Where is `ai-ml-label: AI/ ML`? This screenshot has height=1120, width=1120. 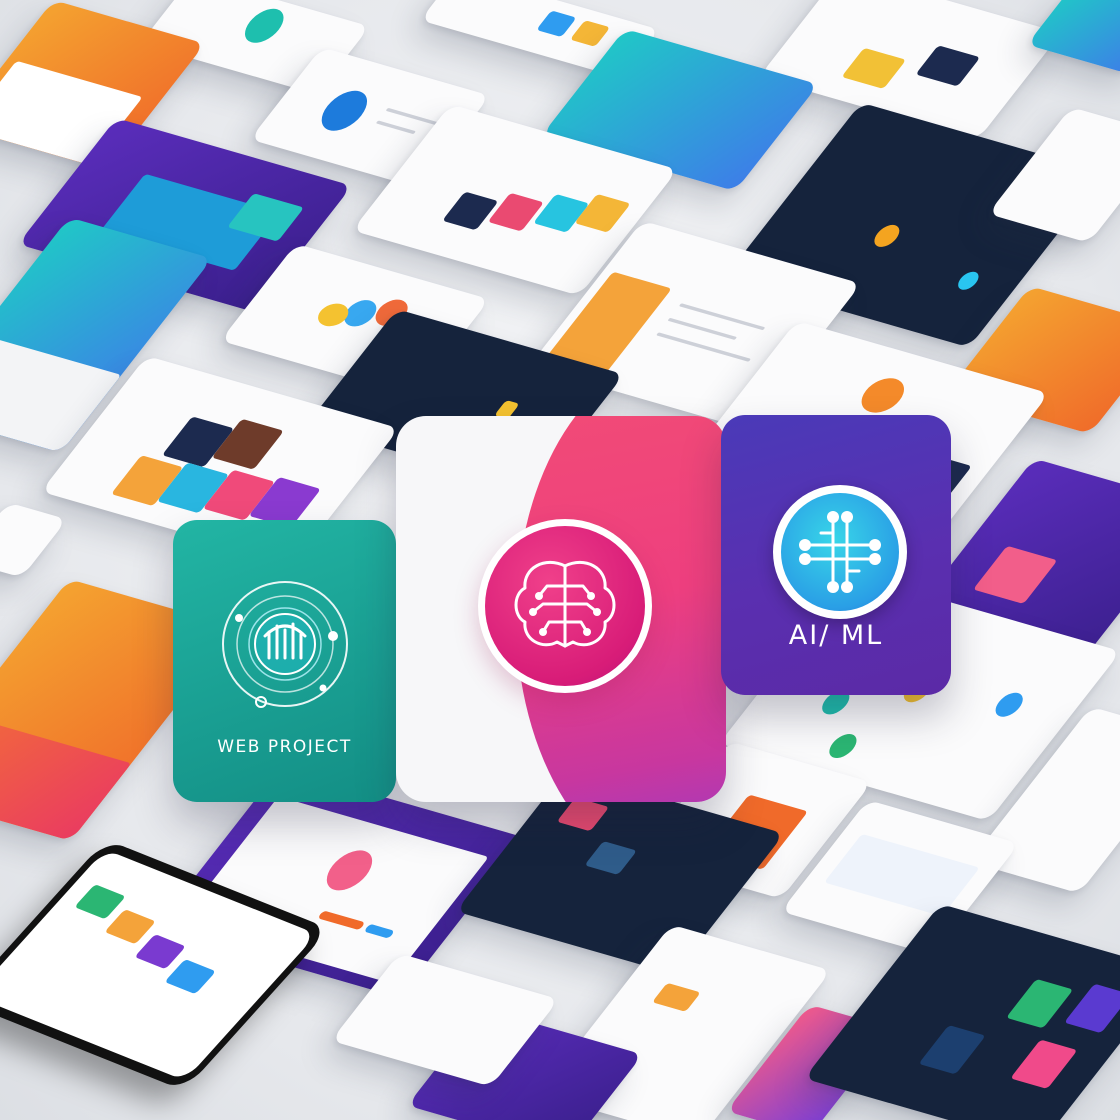
ai-ml-label: AI/ ML is located at coordinates (836, 635).